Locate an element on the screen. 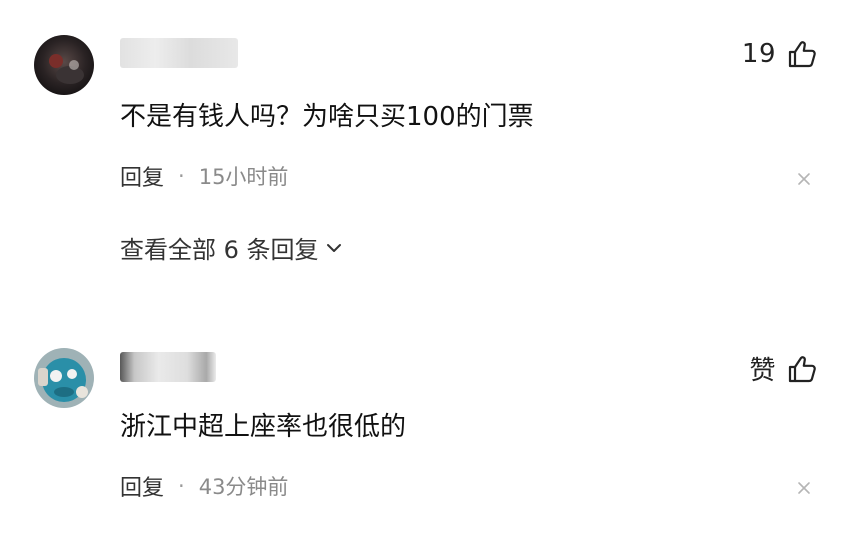 Image resolution: width=858 pixels, height=536 pixels. comment-meta: 回复 · 43分钟前 is located at coordinates (204, 486).